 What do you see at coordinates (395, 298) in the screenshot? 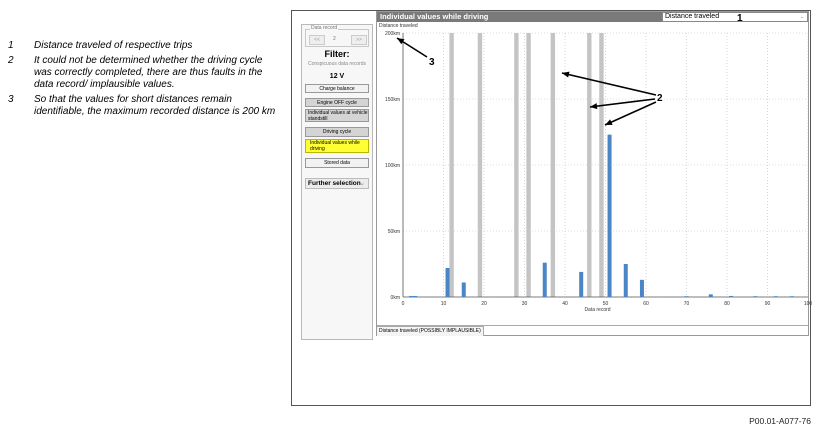
I see `y-tick-label: 0km` at bounding box center [395, 298].